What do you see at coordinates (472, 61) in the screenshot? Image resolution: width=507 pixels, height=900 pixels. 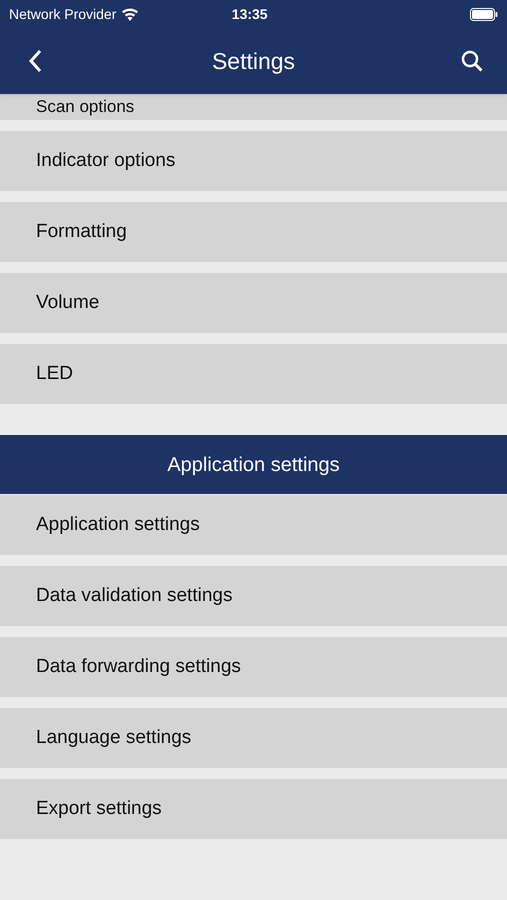 I see `search-icon` at bounding box center [472, 61].